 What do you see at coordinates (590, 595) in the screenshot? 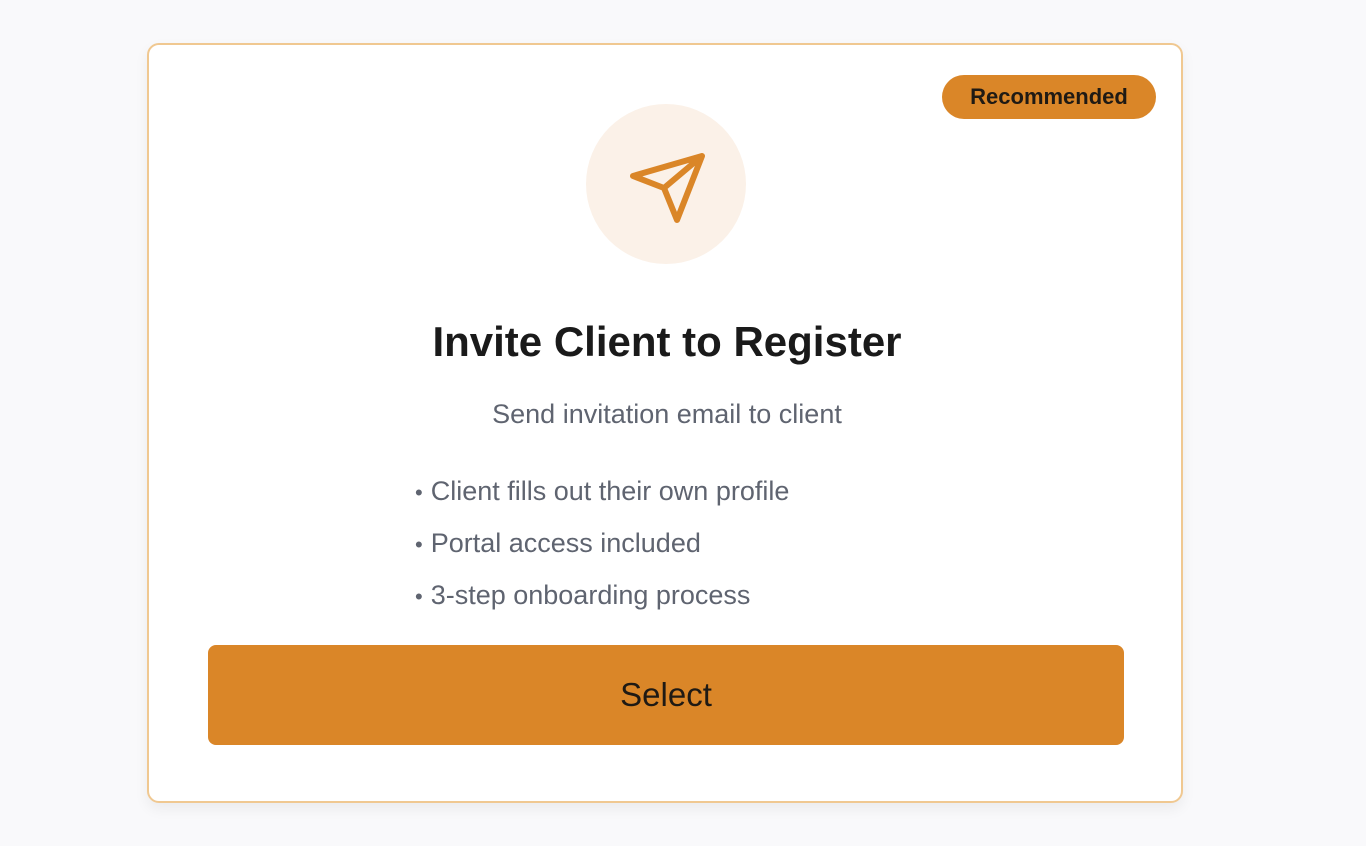
I see `feature-text: 3-step onboarding process` at bounding box center [590, 595].